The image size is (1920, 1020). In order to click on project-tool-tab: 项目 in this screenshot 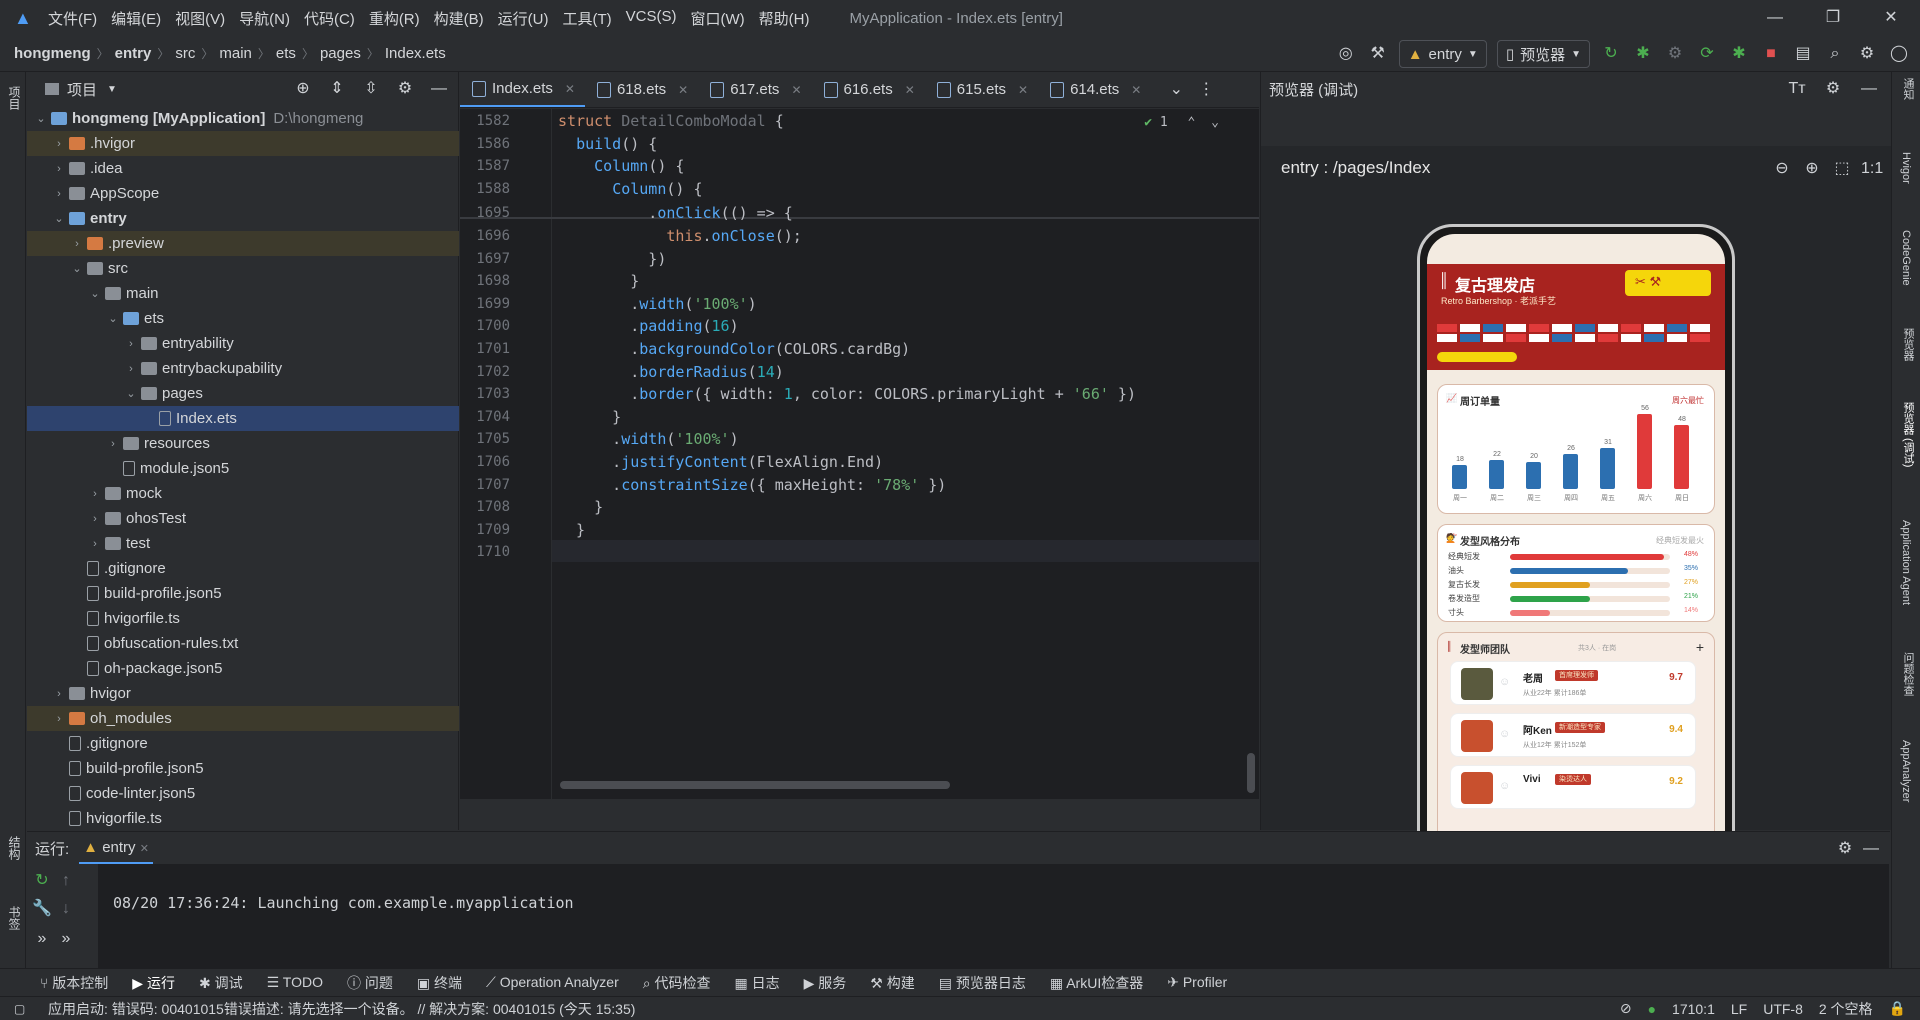, I will do `click(14, 98)`.